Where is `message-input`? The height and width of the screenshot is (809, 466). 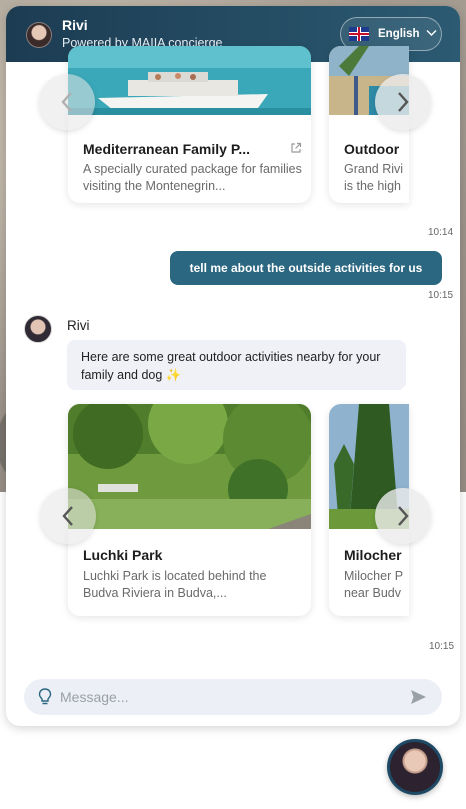
message-input is located at coordinates (230, 697).